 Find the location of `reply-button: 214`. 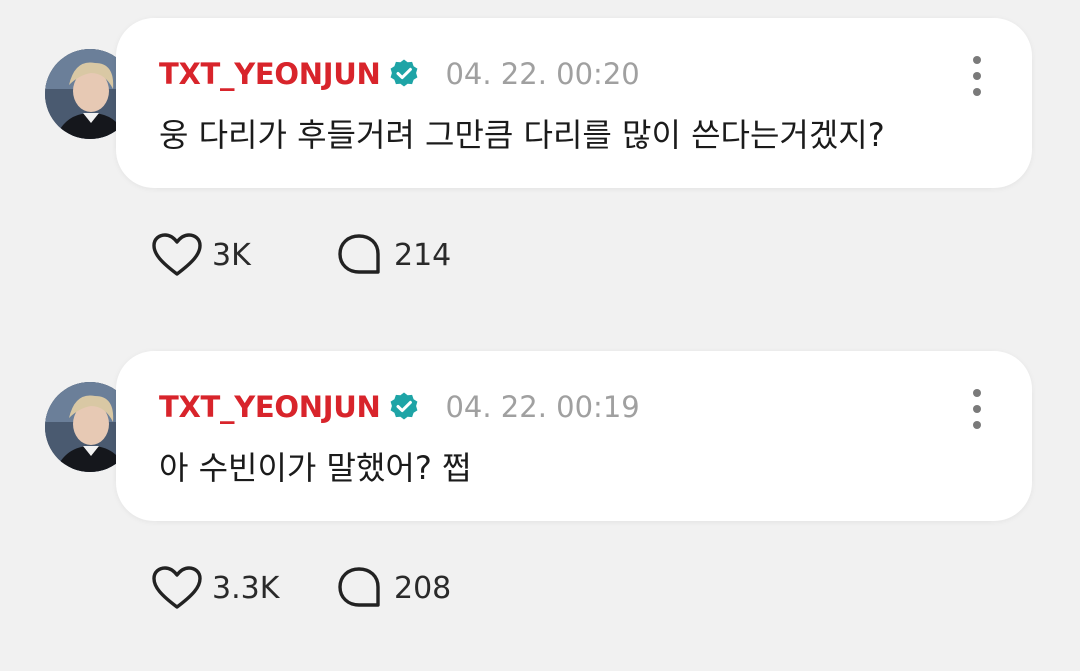

reply-button: 214 is located at coordinates (391, 255).